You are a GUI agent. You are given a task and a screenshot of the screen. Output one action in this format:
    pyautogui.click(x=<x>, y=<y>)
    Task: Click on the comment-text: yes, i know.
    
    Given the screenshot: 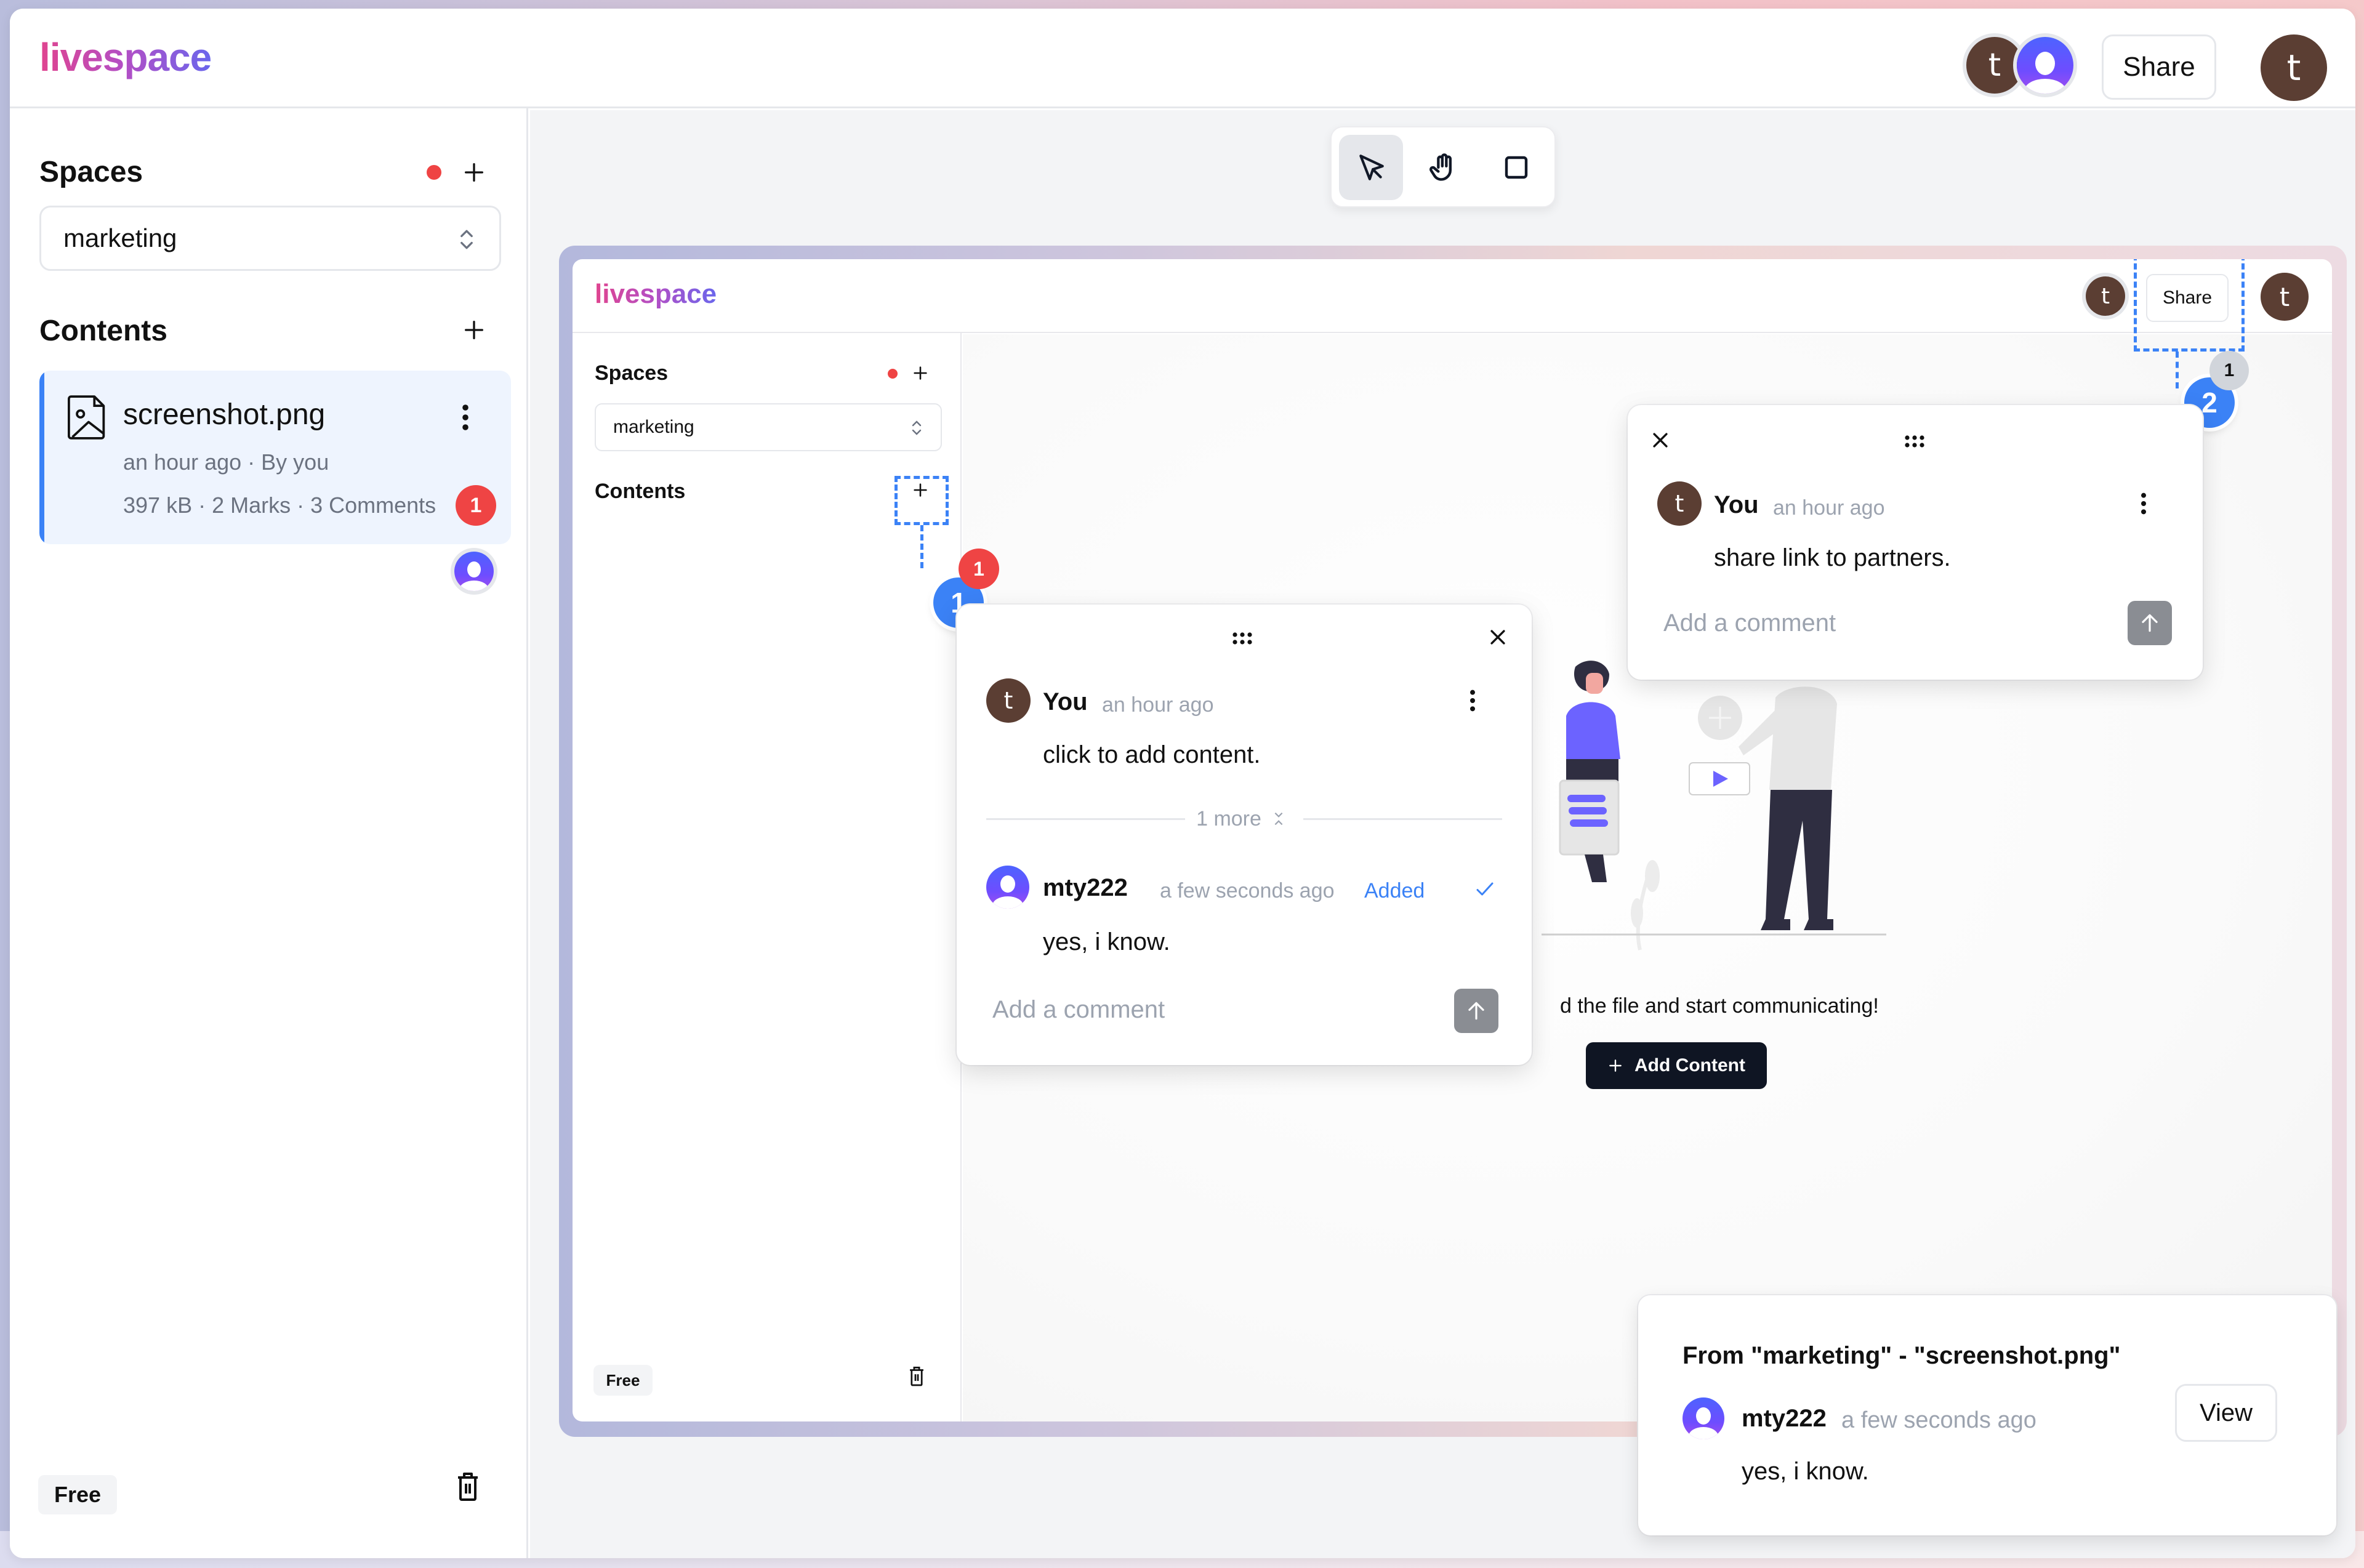 What is the action you would take?
    pyautogui.click(x=1106, y=941)
    